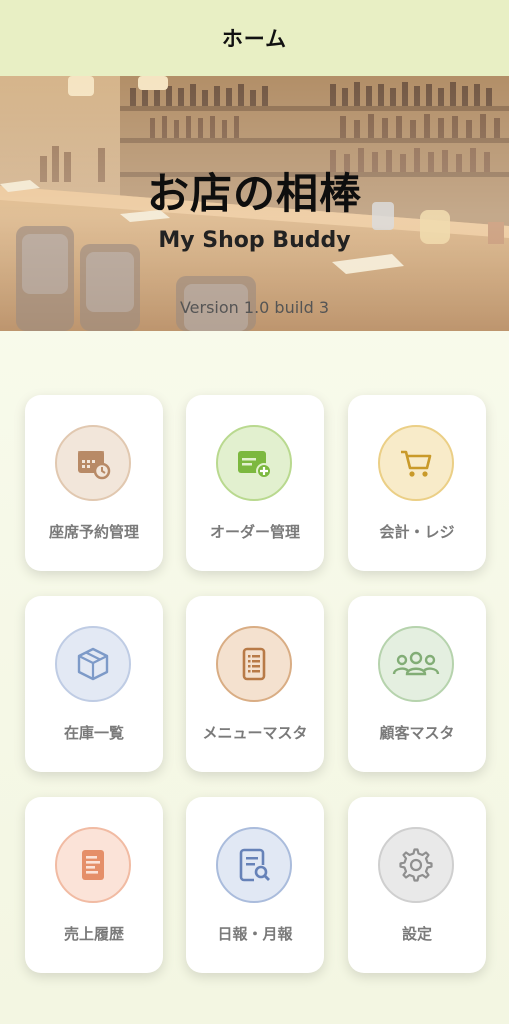 The image size is (509, 1024). What do you see at coordinates (254, 532) in the screenshot?
I see `tile-label: オーダー管理` at bounding box center [254, 532].